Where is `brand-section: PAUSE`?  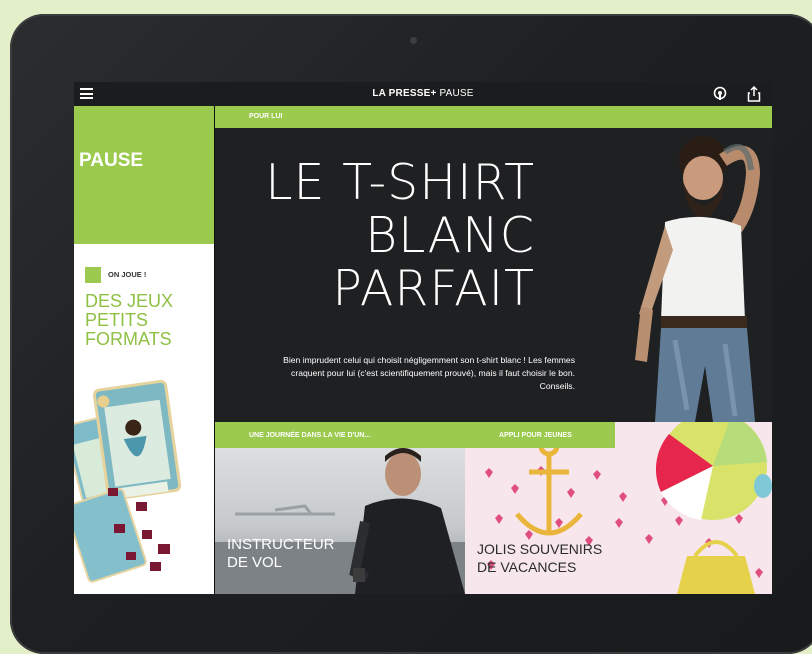 brand-section: PAUSE is located at coordinates (456, 93).